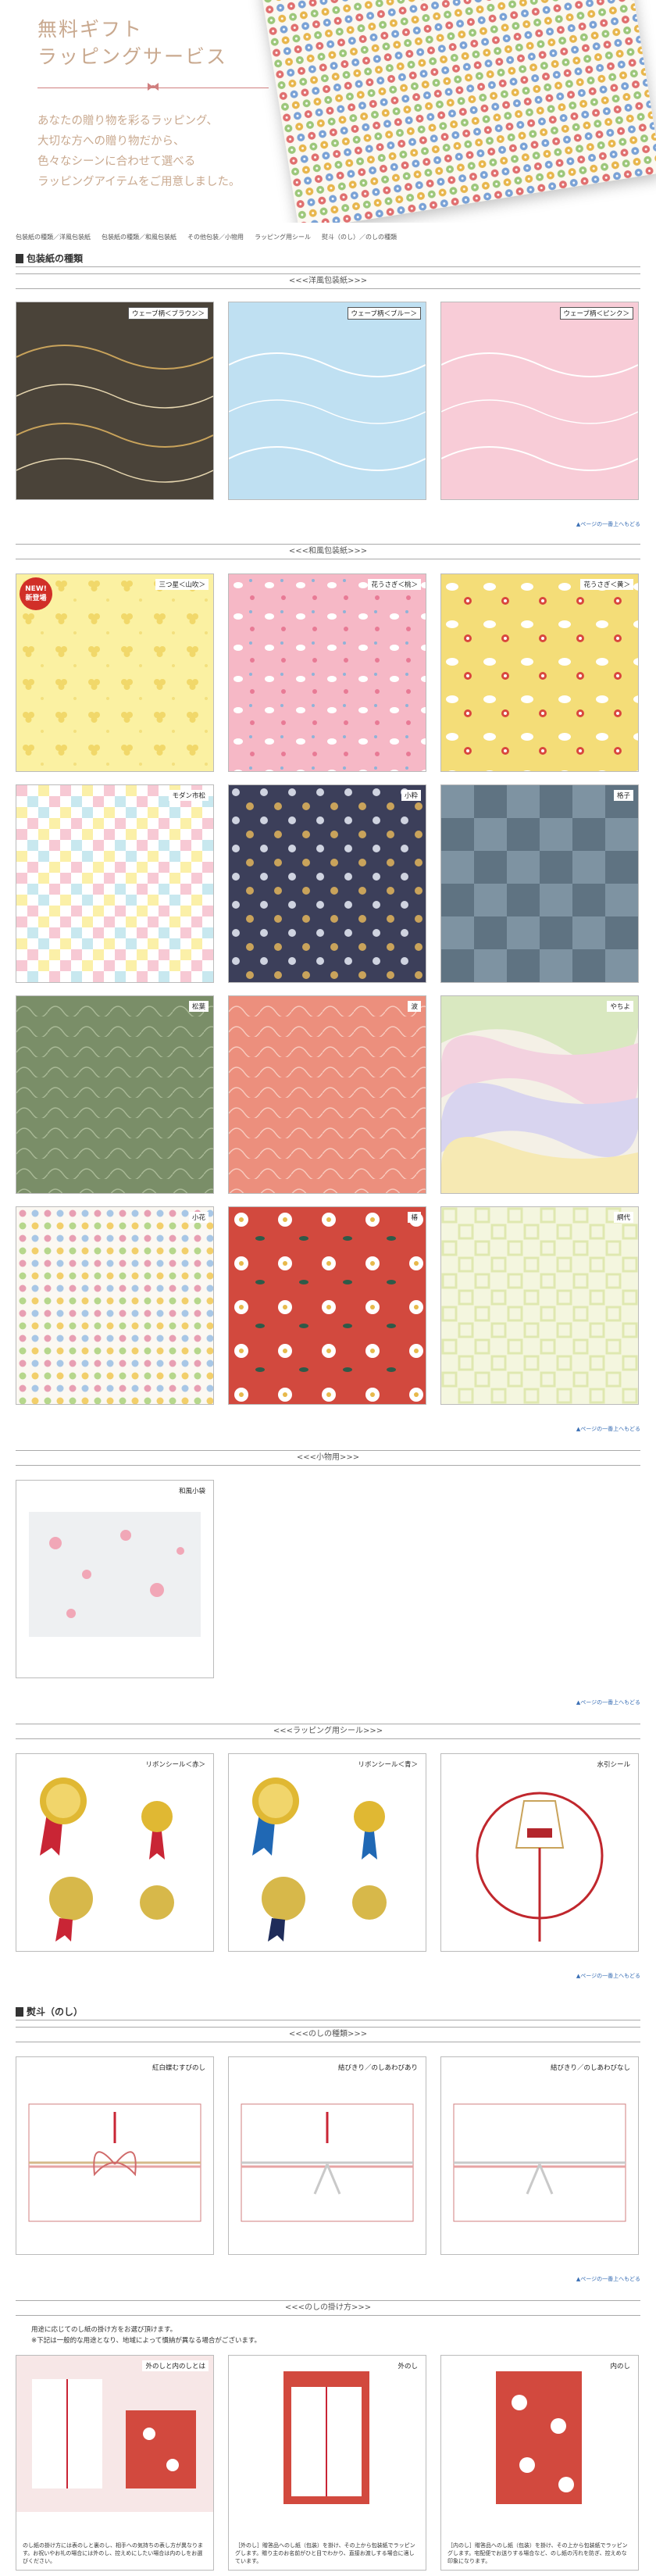 Image resolution: width=656 pixels, height=2576 pixels. I want to click on small-item-label: 和風小袋, so click(192, 1491).